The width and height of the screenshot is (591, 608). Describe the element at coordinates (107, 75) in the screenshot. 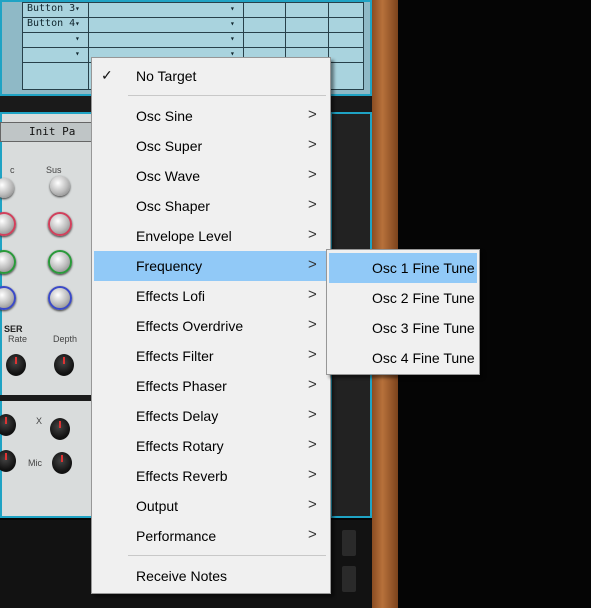

I see `checkmark-icon: ✓` at that location.